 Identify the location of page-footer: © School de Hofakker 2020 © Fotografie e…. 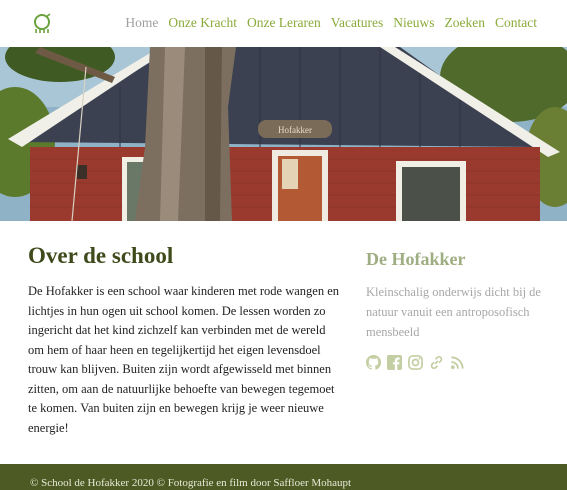
(283, 477).